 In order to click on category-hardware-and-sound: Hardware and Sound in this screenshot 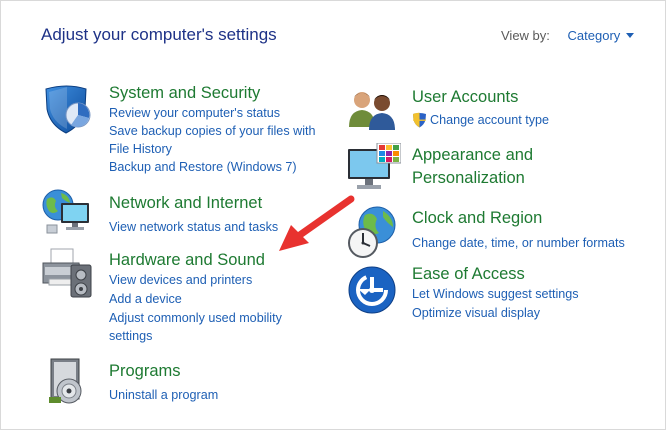, I will do `click(187, 260)`.